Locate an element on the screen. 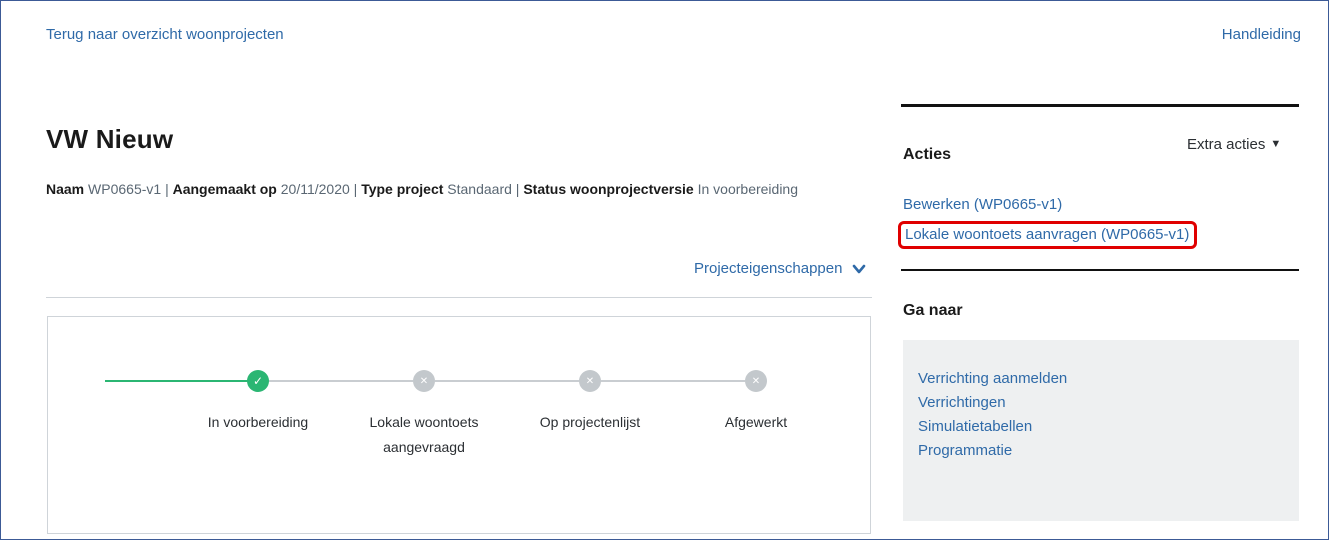 This screenshot has height=540, width=1331. project-properties-toggle: Projecteigenschappen is located at coordinates (780, 268).